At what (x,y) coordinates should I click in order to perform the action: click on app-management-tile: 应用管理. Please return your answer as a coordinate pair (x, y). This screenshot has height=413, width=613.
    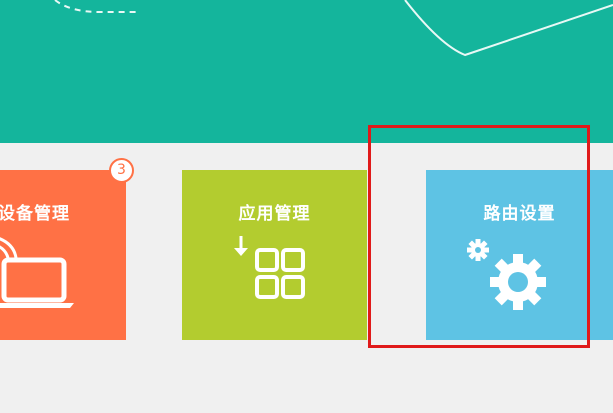
    Looking at the image, I should click on (274, 255).